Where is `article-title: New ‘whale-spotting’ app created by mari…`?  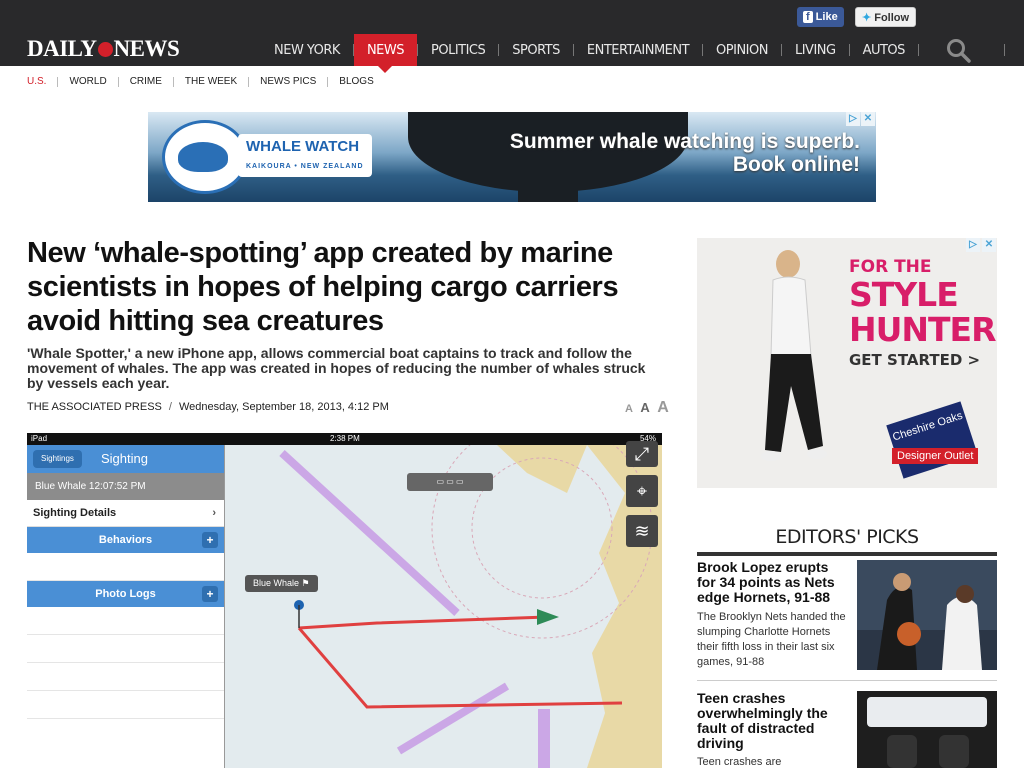
article-title: New ‘whale-spotting’ app created by mari… is located at coordinates (323, 287).